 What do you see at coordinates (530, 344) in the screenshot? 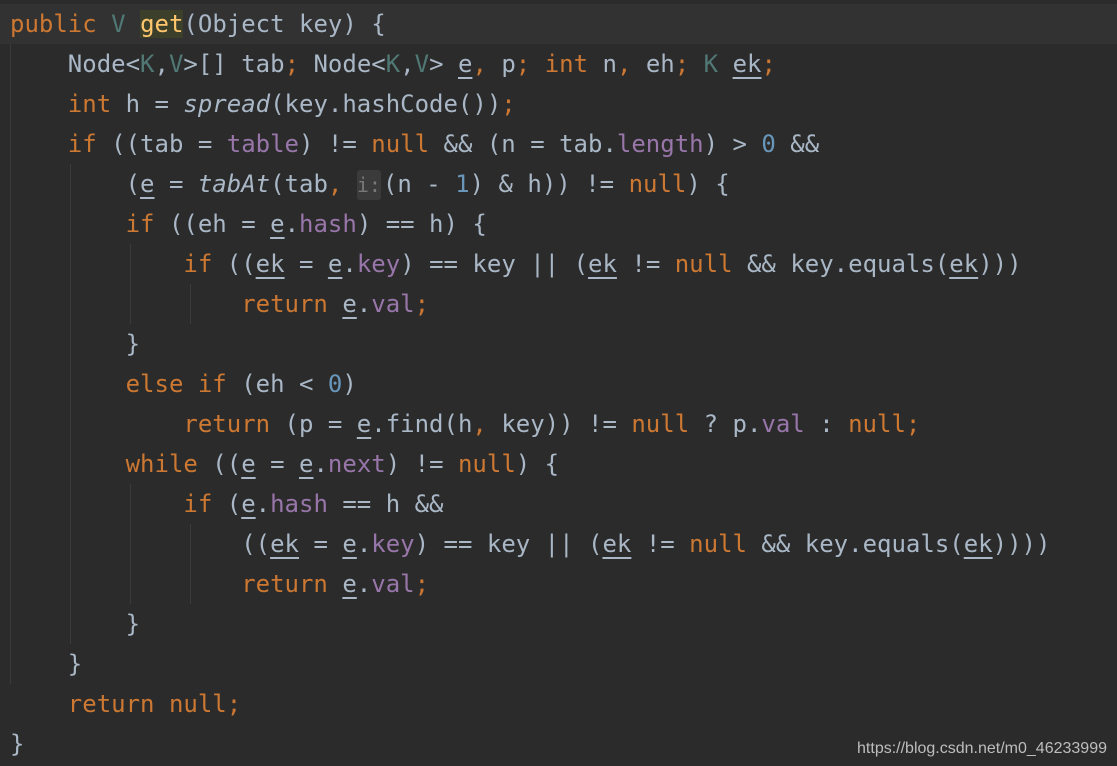
I see `code-line-9: }` at bounding box center [530, 344].